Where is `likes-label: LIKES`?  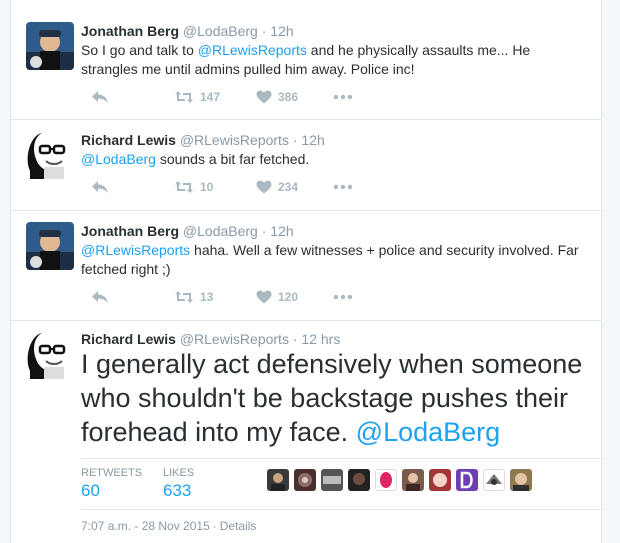 likes-label: LIKES is located at coordinates (179, 473).